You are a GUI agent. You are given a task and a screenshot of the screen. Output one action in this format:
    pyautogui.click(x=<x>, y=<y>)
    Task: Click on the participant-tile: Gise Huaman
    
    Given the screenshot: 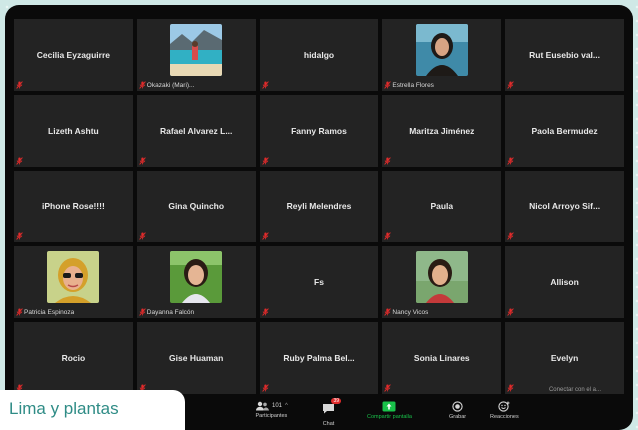 What is the action you would take?
    pyautogui.click(x=196, y=358)
    